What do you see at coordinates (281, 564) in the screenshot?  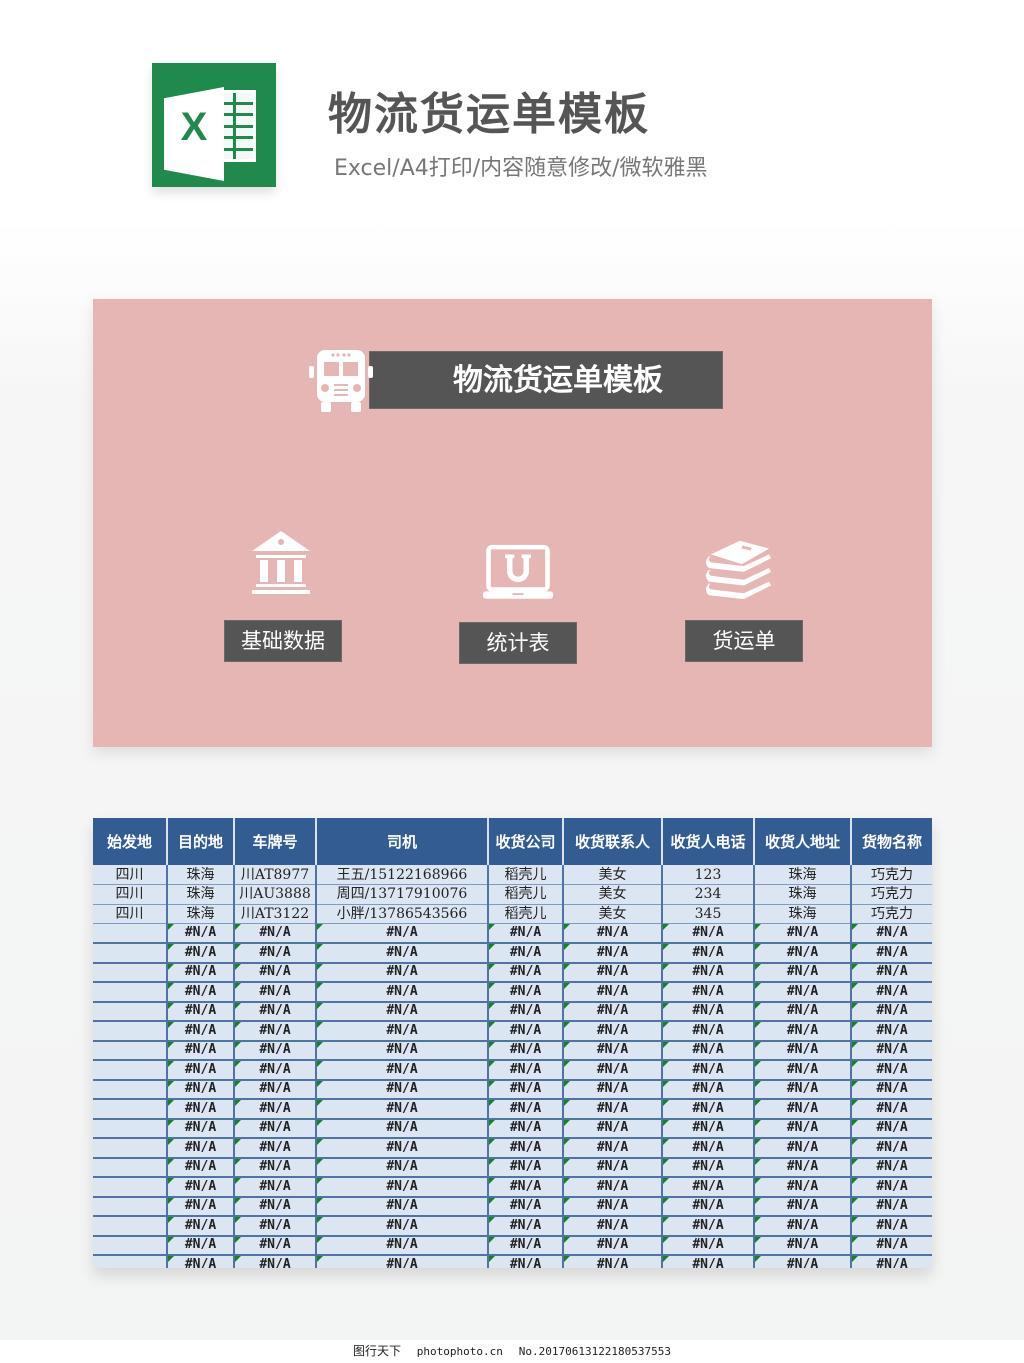 I see `bank-building-icon` at bounding box center [281, 564].